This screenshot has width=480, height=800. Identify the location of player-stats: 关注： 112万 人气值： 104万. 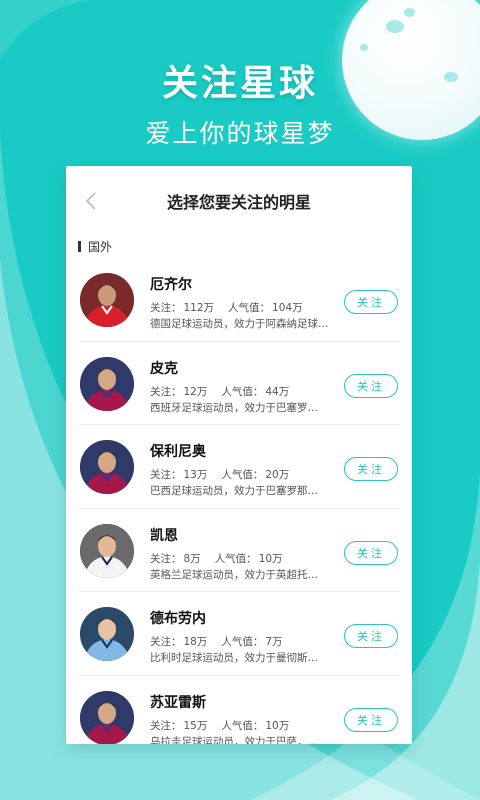
(233, 307).